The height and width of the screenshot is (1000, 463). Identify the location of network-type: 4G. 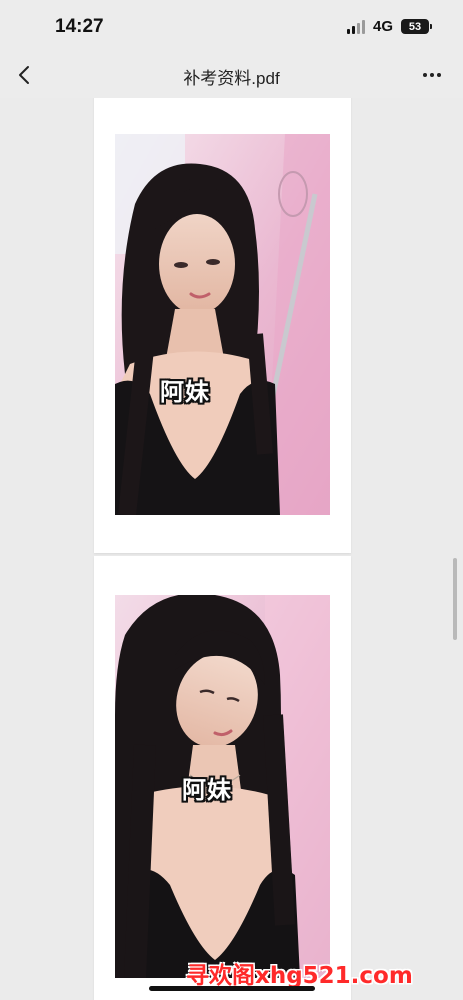
(382, 26).